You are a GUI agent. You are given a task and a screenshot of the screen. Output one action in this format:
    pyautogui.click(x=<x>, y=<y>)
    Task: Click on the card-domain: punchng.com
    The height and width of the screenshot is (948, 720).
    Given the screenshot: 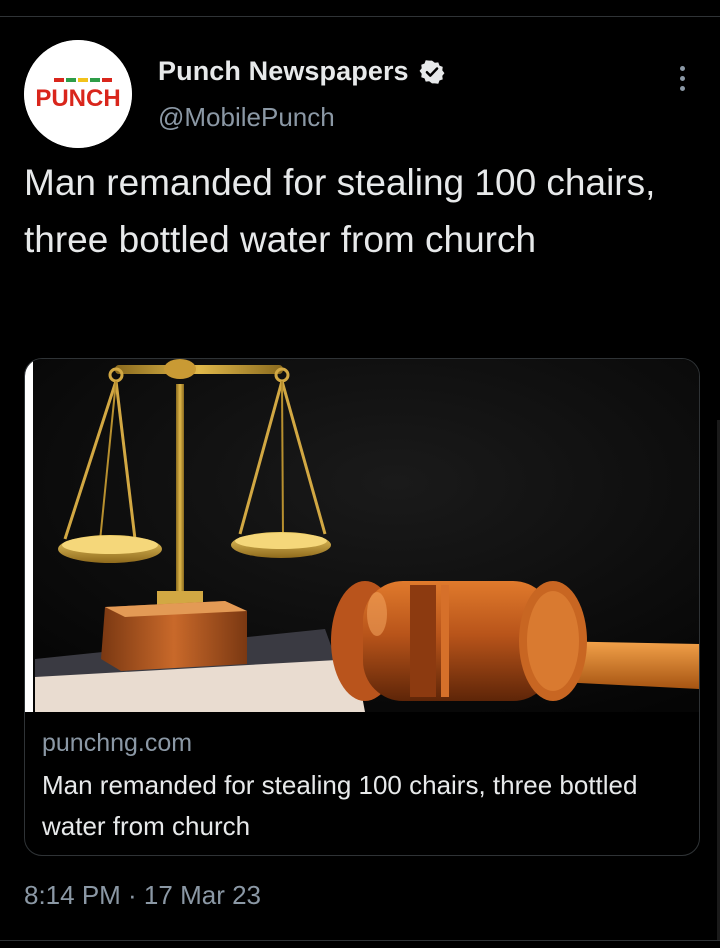 What is the action you would take?
    pyautogui.click(x=117, y=743)
    